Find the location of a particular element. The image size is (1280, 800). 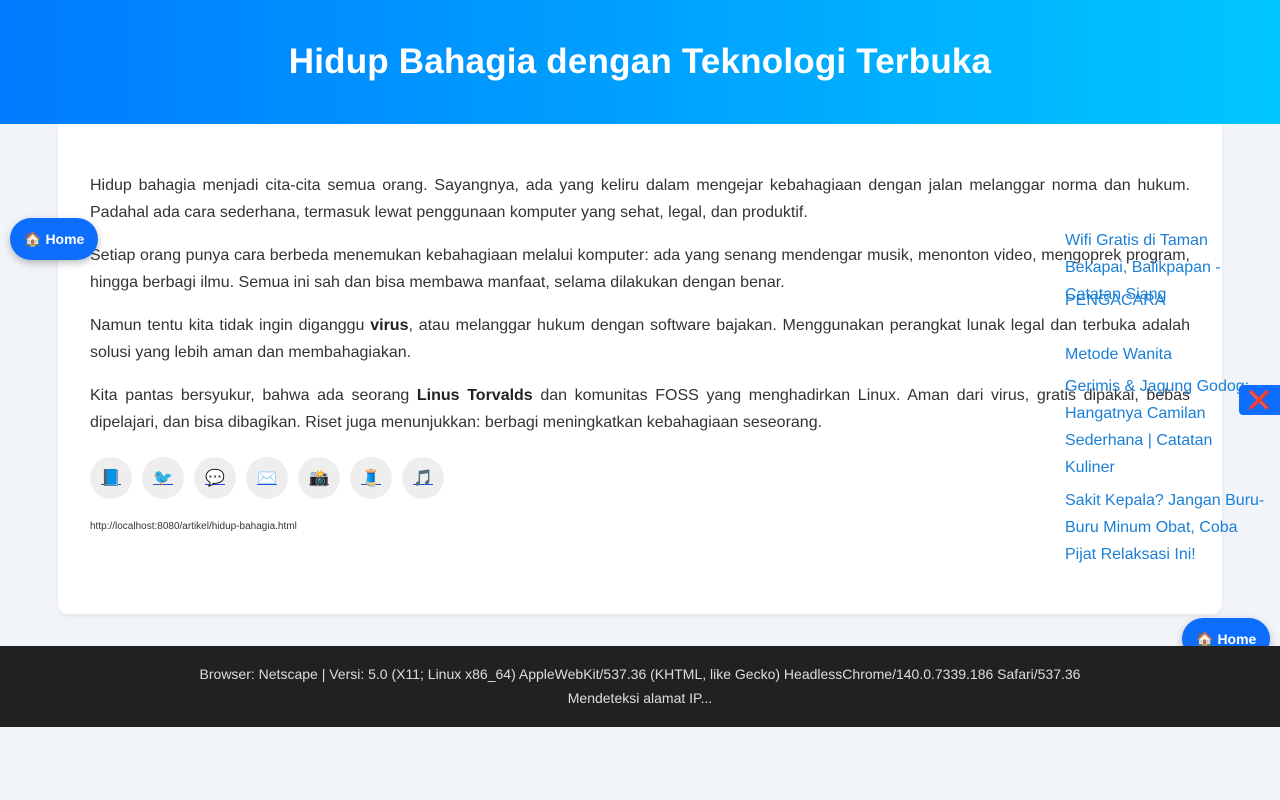

email-share-button: ✉️ is located at coordinates (267, 478).